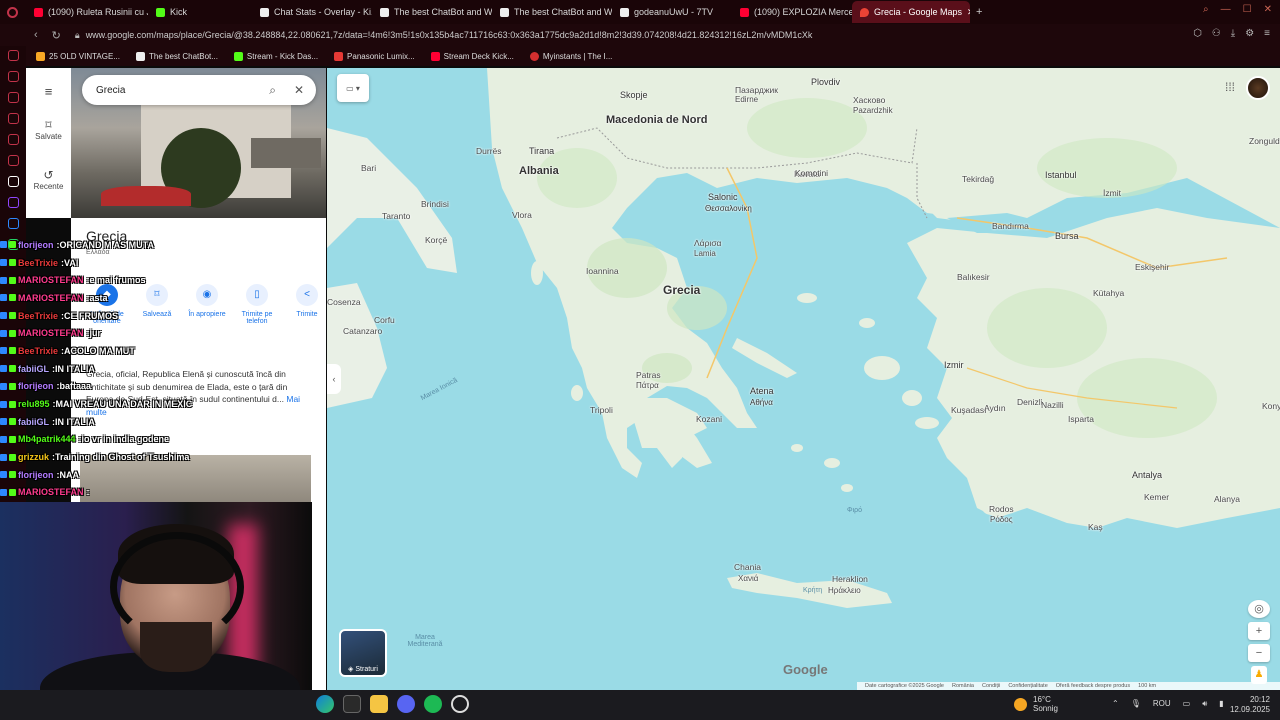  What do you see at coordinates (299, 90) in the screenshot?
I see `clear-search-icon: ✕` at bounding box center [299, 90].